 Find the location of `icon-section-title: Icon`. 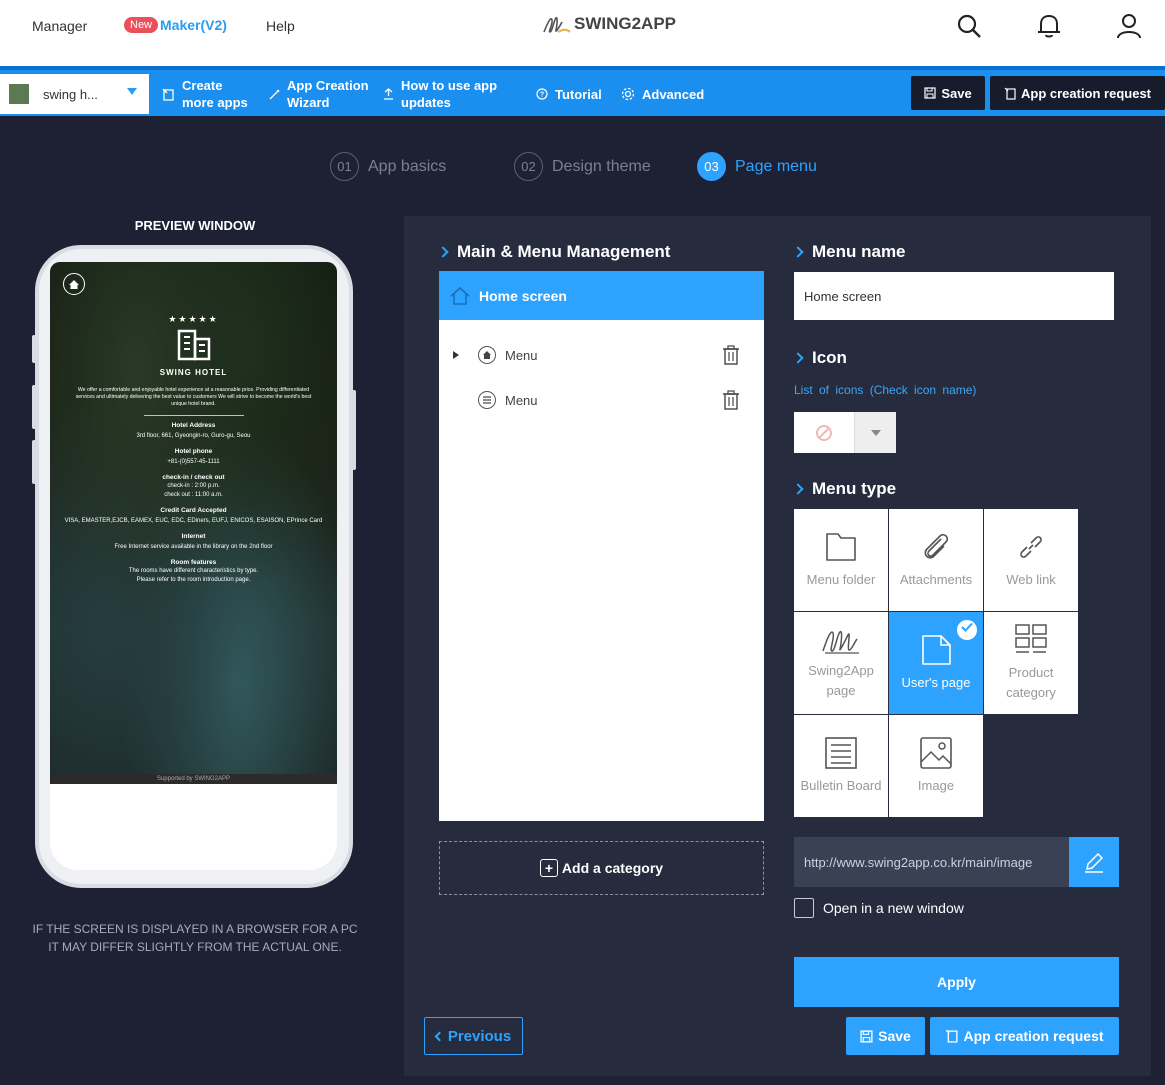

icon-section-title: Icon is located at coordinates (819, 358).